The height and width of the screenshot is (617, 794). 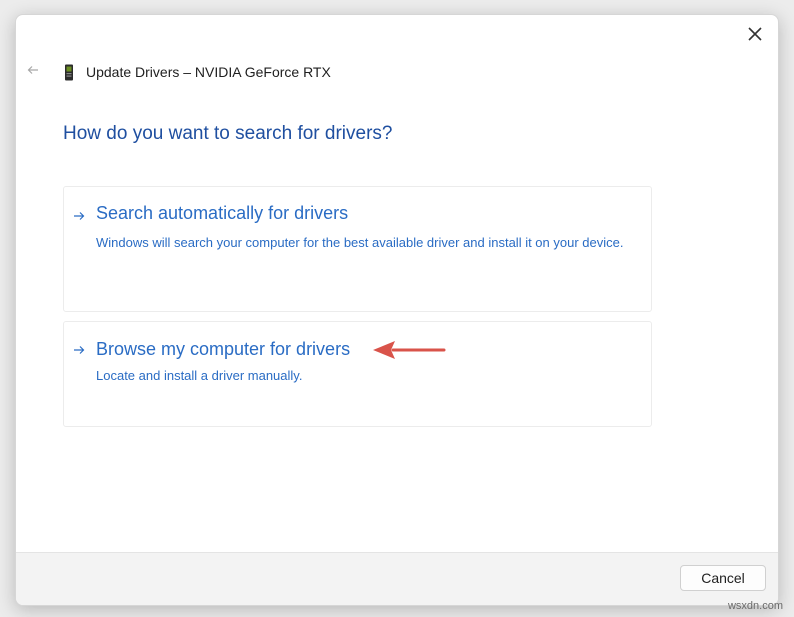 I want to click on dialog-title: Update Drivers – NVIDIA GeForce RTX, so click(x=208, y=72).